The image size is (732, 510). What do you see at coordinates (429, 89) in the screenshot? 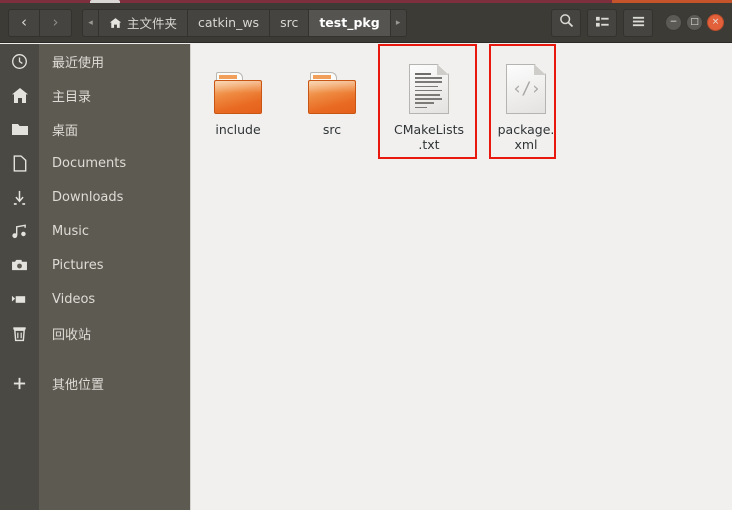
I see `text-document-icon` at bounding box center [429, 89].